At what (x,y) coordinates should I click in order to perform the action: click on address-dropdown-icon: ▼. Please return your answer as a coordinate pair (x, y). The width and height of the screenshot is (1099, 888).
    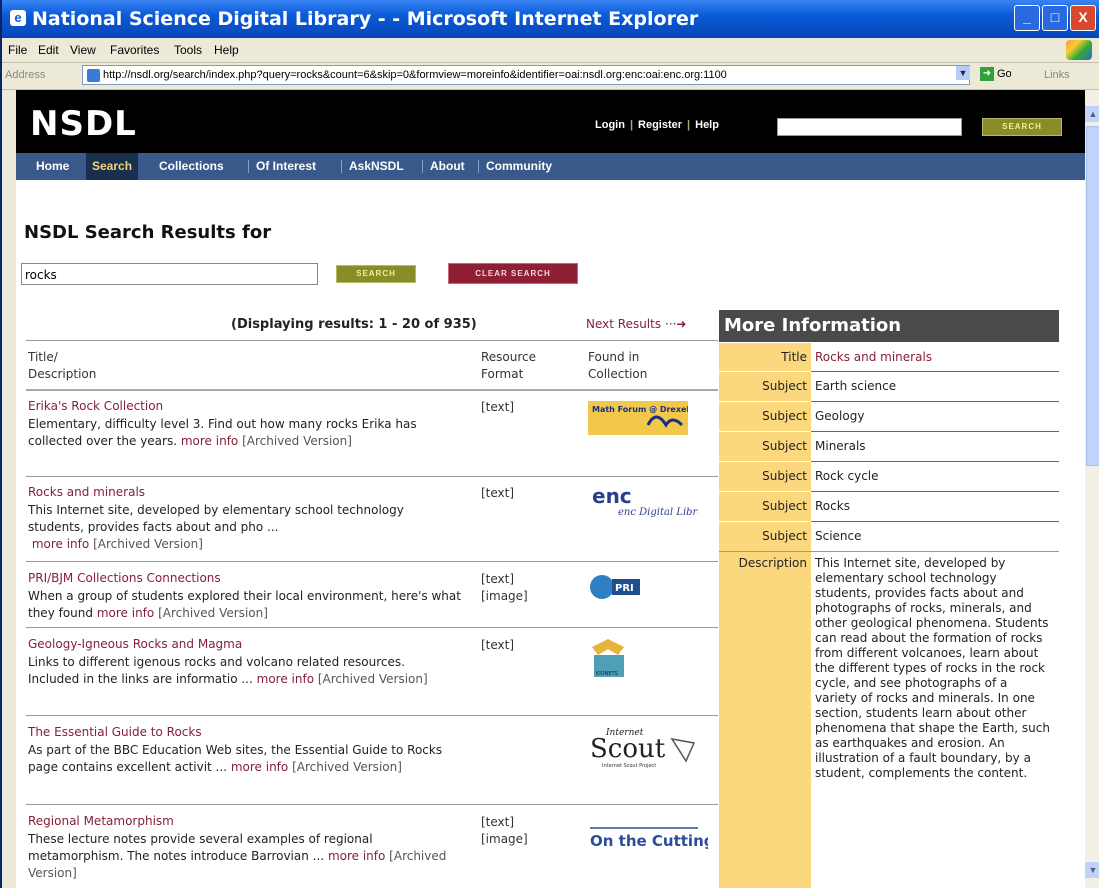
    Looking at the image, I should click on (963, 73).